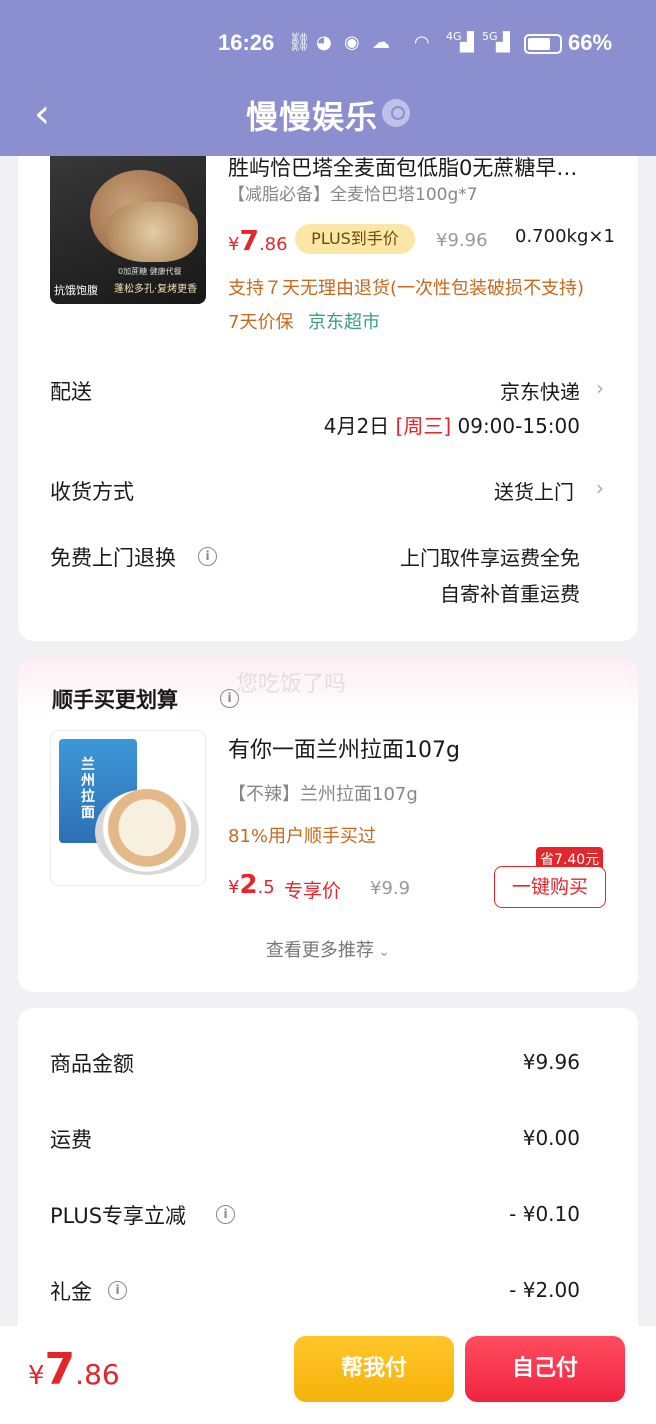  Describe the element at coordinates (550, 887) in the screenshot. I see `one-click-buy-button: 一键购买` at that location.